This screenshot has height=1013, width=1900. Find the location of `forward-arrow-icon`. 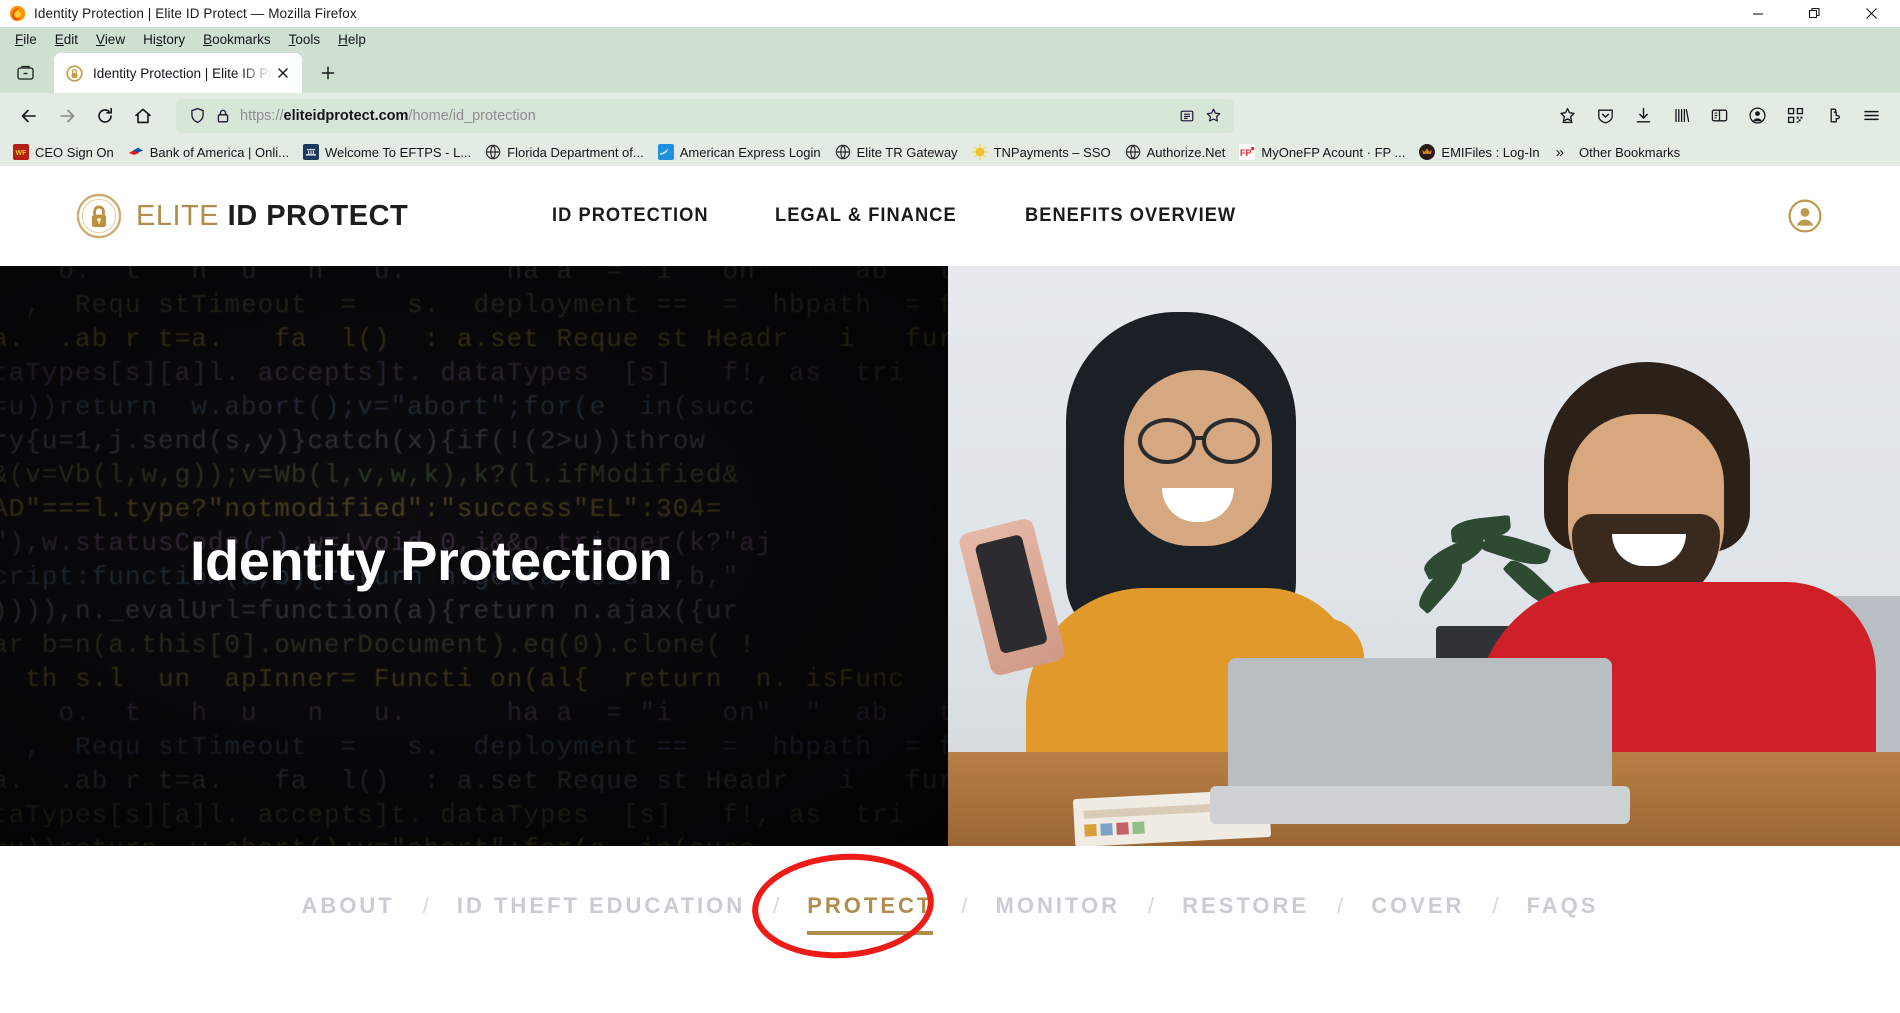

forward-arrow-icon is located at coordinates (67, 116).